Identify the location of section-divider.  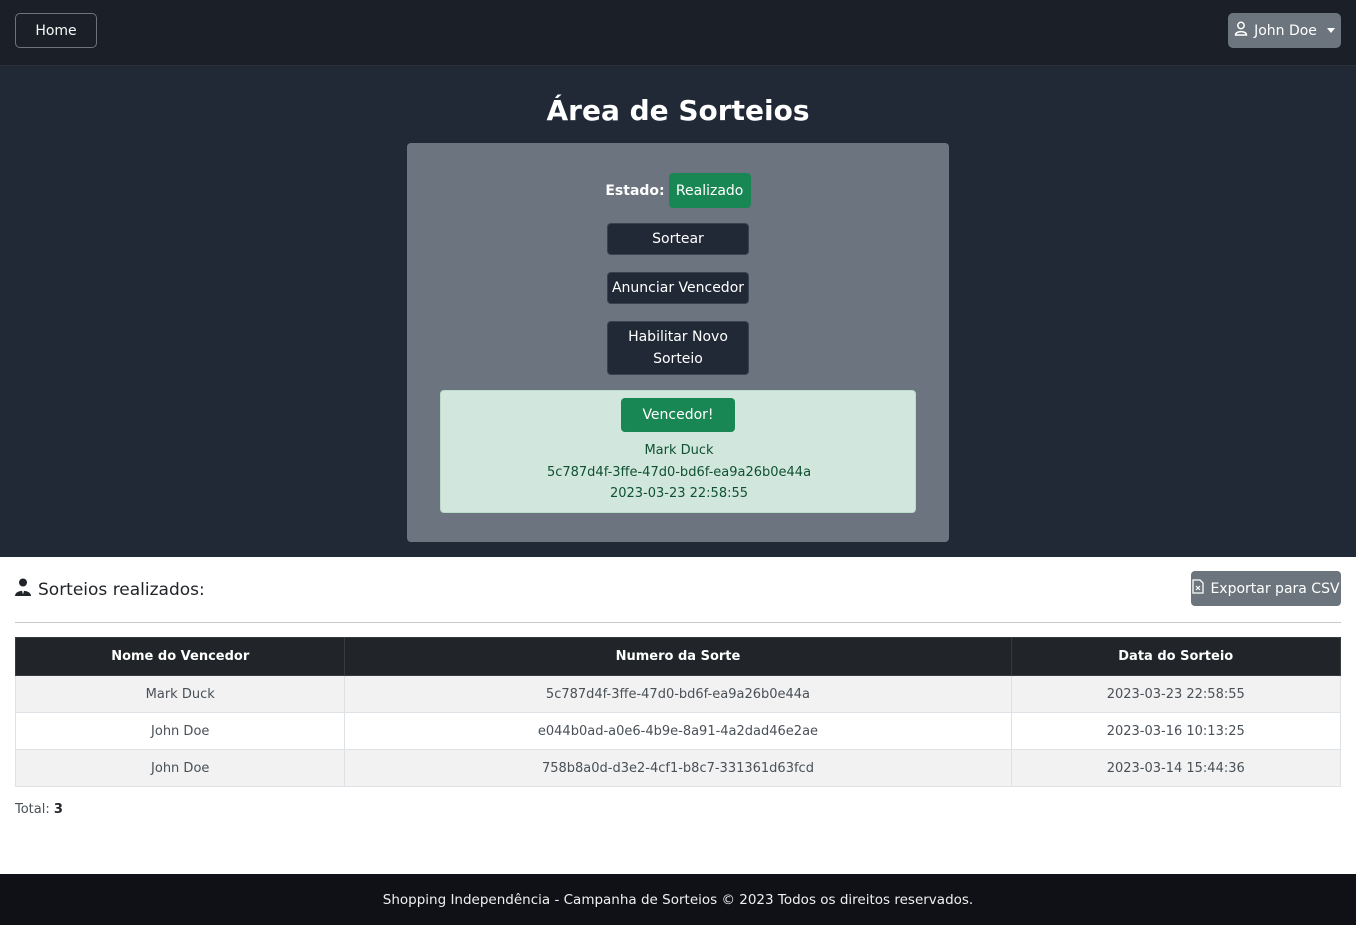
(678, 622).